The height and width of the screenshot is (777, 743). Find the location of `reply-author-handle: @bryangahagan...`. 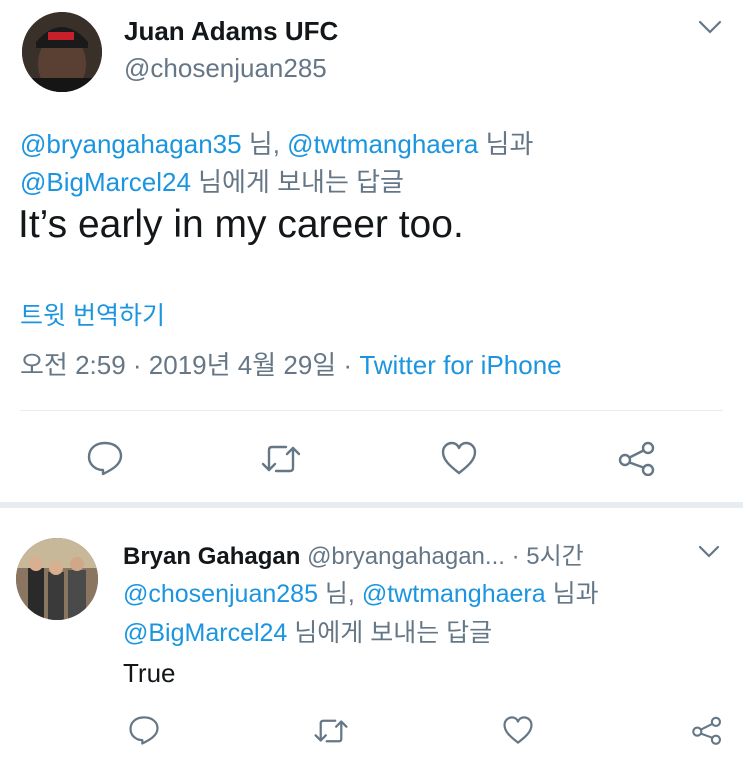

reply-author-handle: @bryangahagan... is located at coordinates (406, 556).